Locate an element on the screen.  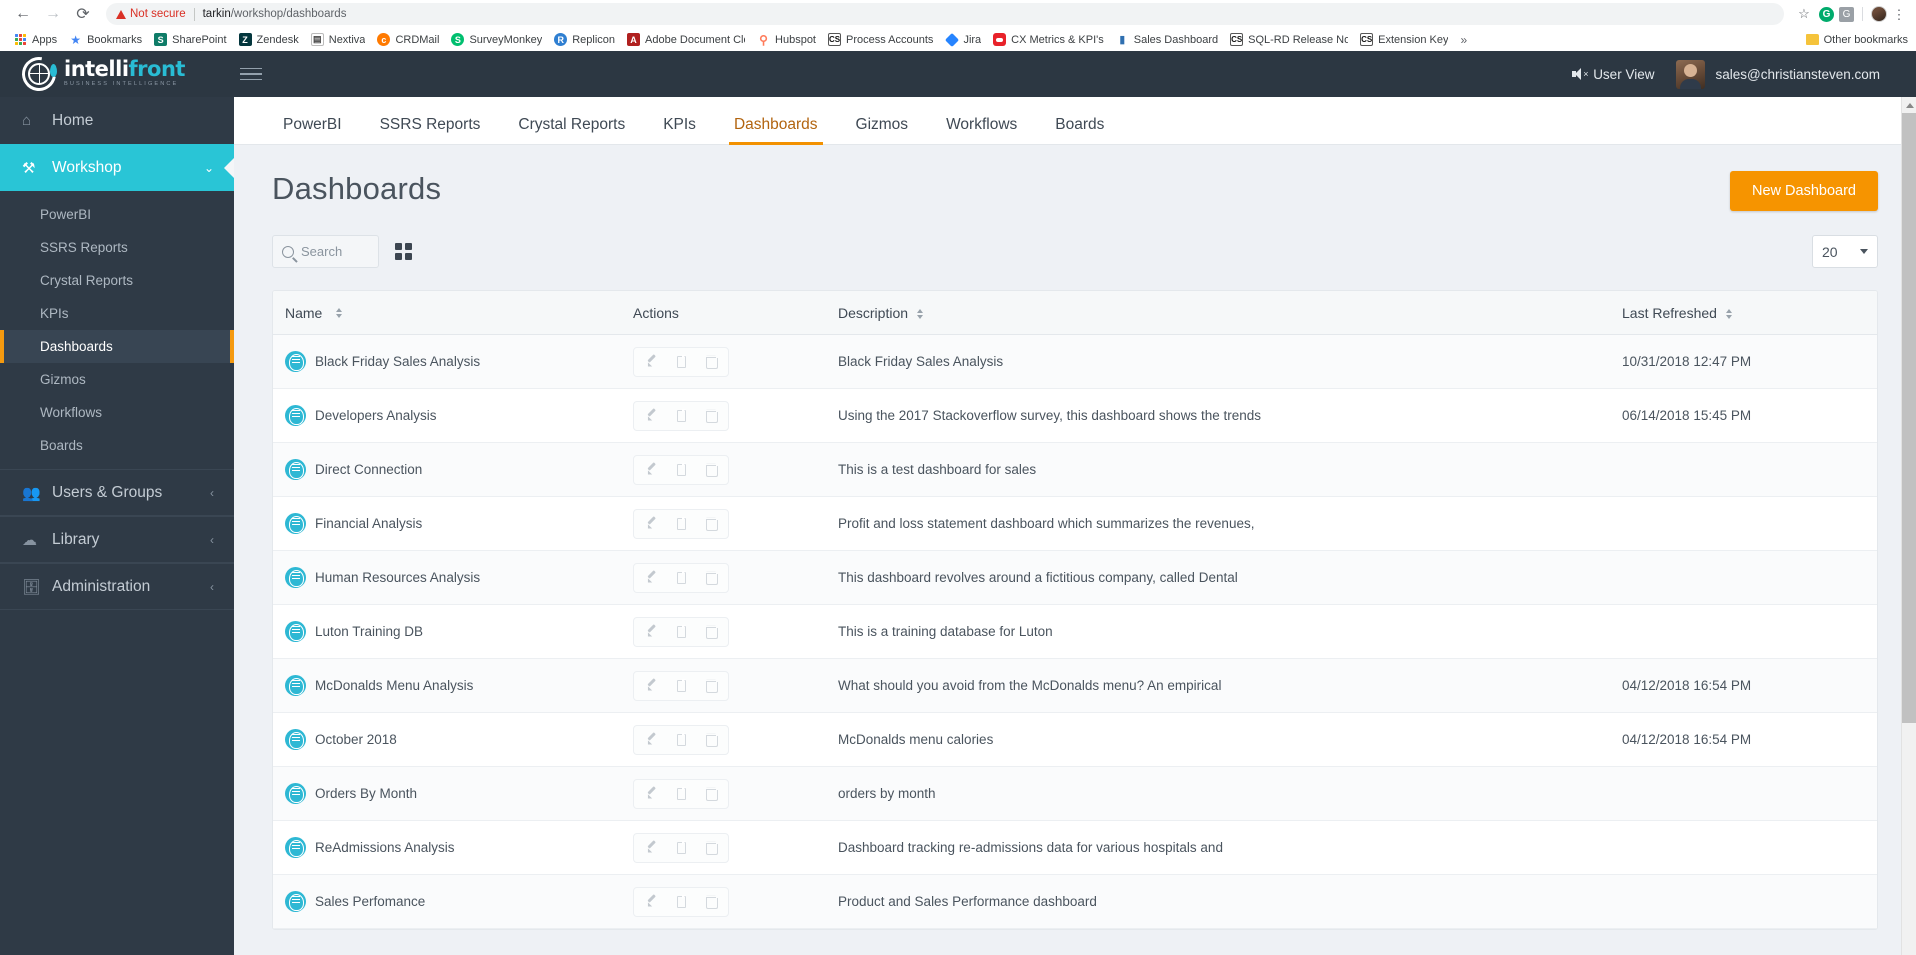
cell-name: McDonalds Menu Analysis is located at coordinates (453, 685).